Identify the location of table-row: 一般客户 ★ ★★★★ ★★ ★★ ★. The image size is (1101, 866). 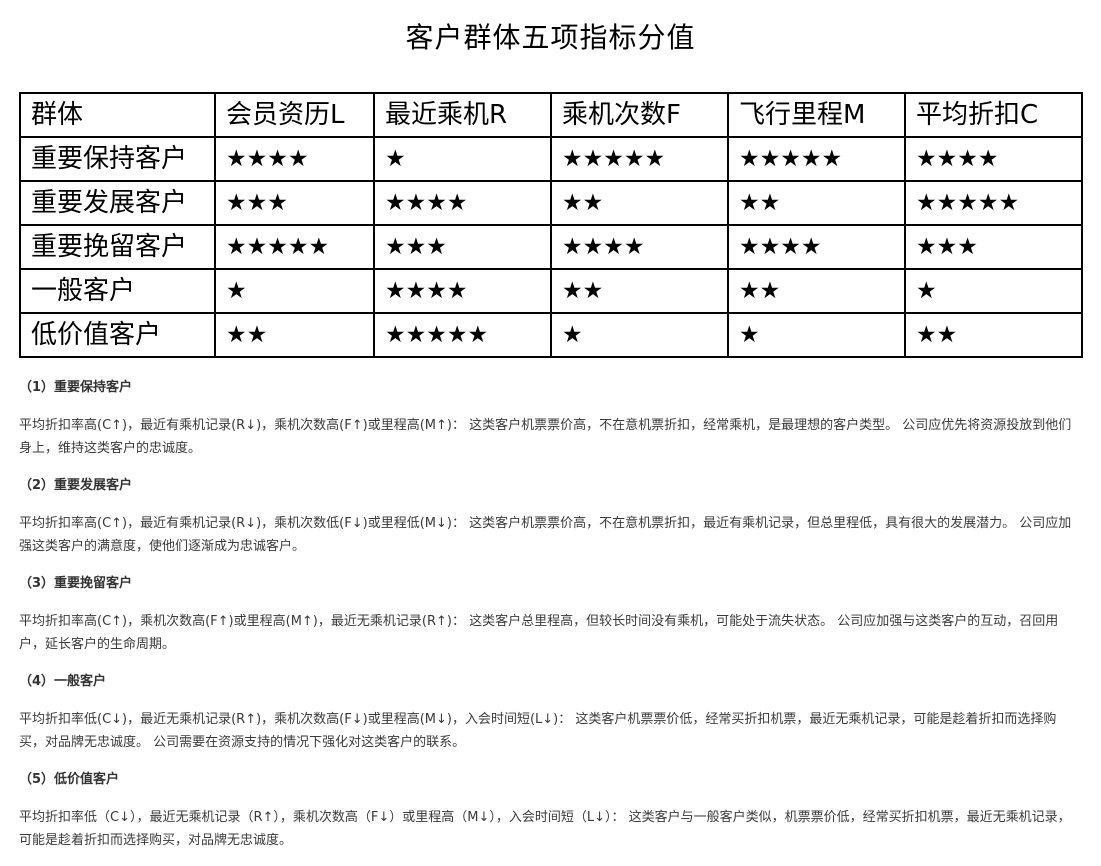
(551, 291).